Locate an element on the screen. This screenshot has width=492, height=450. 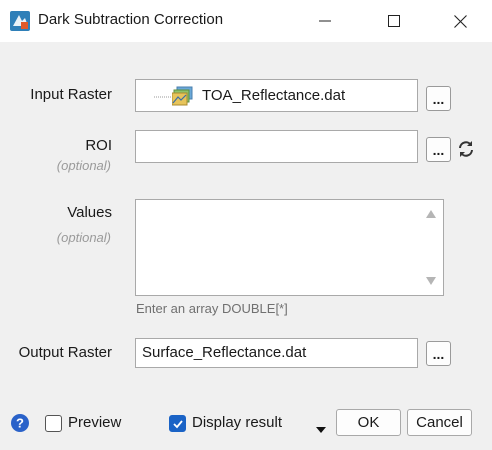
values-optional-label: (optional) is located at coordinates (83, 237).